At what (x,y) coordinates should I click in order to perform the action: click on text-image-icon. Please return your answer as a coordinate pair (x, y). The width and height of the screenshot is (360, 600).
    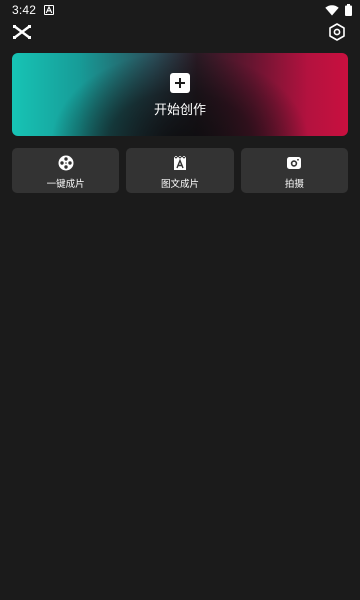
    Looking at the image, I should click on (180, 163).